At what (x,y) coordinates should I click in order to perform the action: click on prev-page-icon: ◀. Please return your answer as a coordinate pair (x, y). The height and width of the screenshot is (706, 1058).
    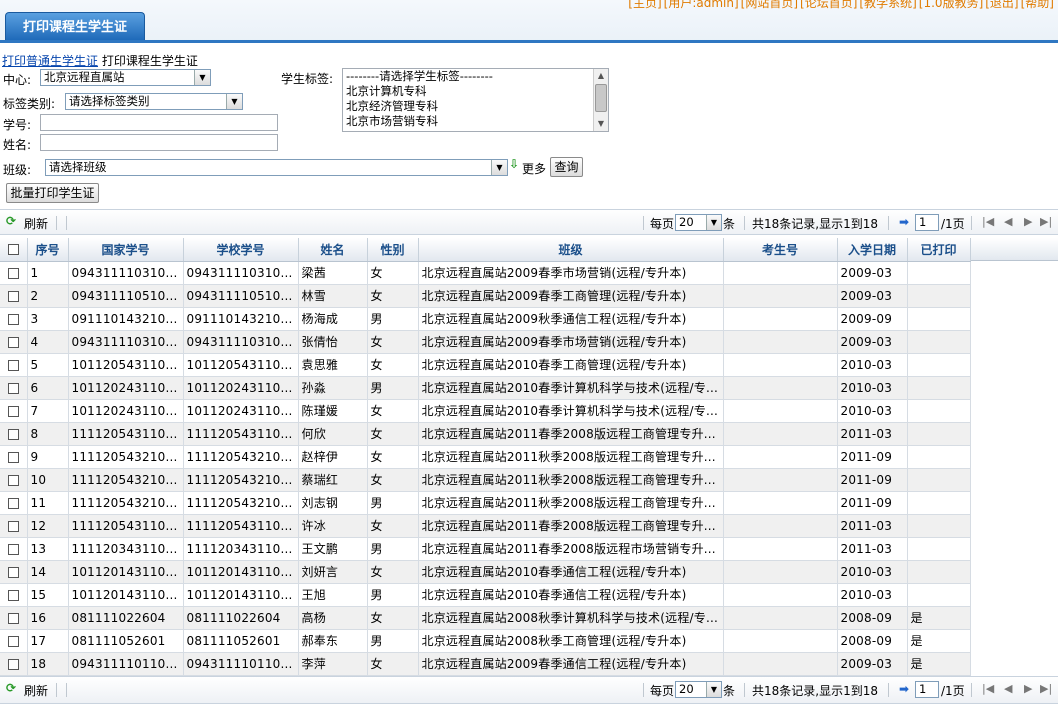
    Looking at the image, I should click on (1008, 221).